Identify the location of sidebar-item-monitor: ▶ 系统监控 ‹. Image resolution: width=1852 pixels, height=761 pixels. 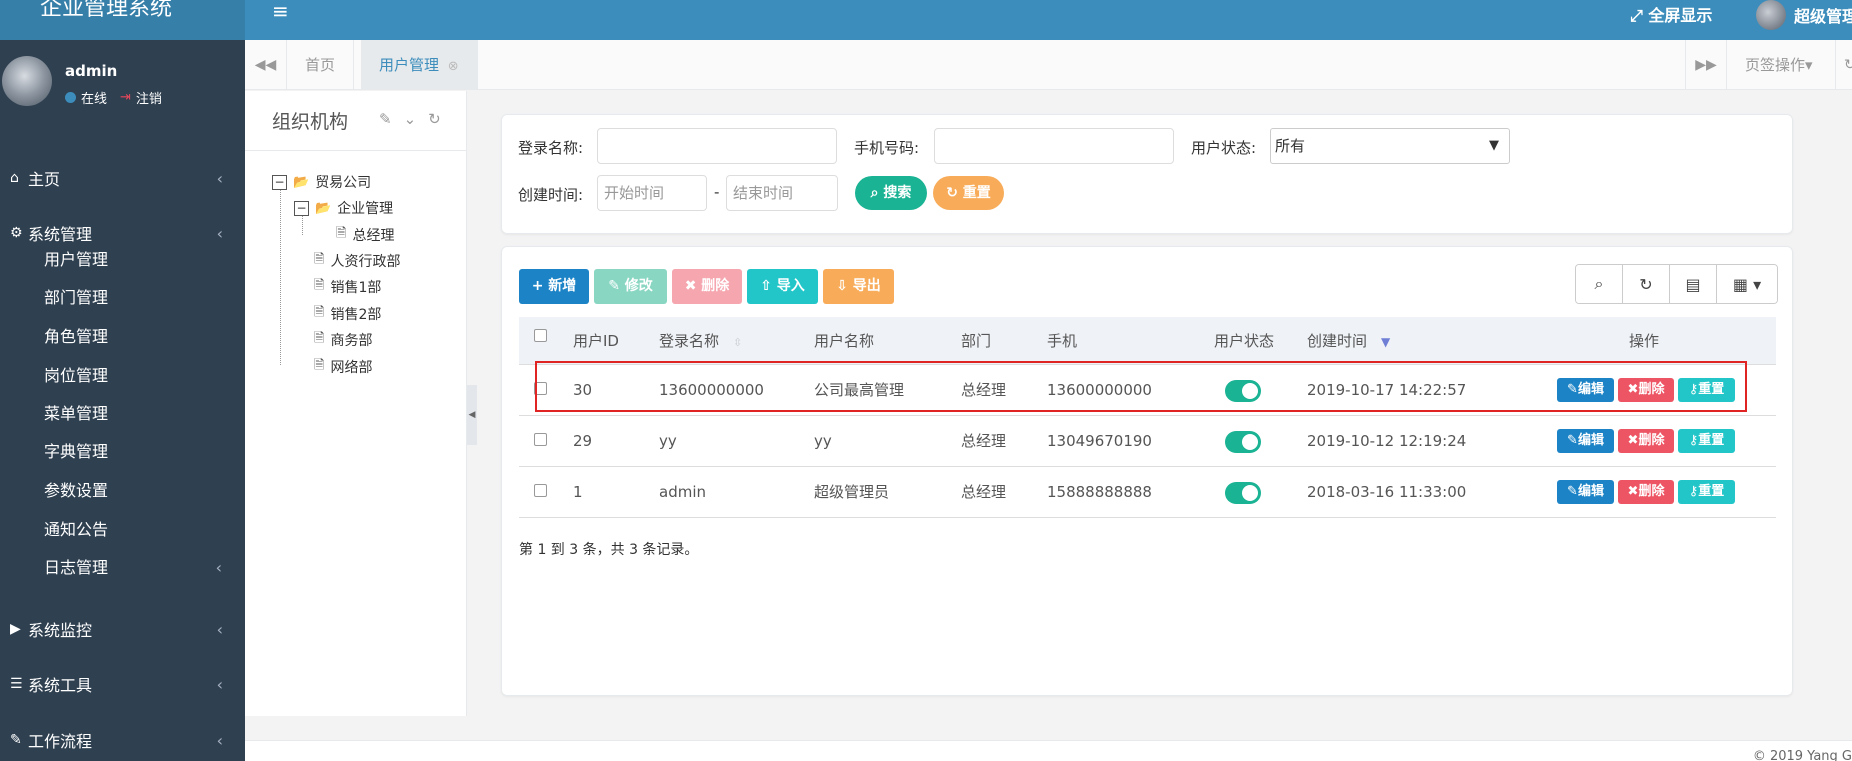
(122, 629).